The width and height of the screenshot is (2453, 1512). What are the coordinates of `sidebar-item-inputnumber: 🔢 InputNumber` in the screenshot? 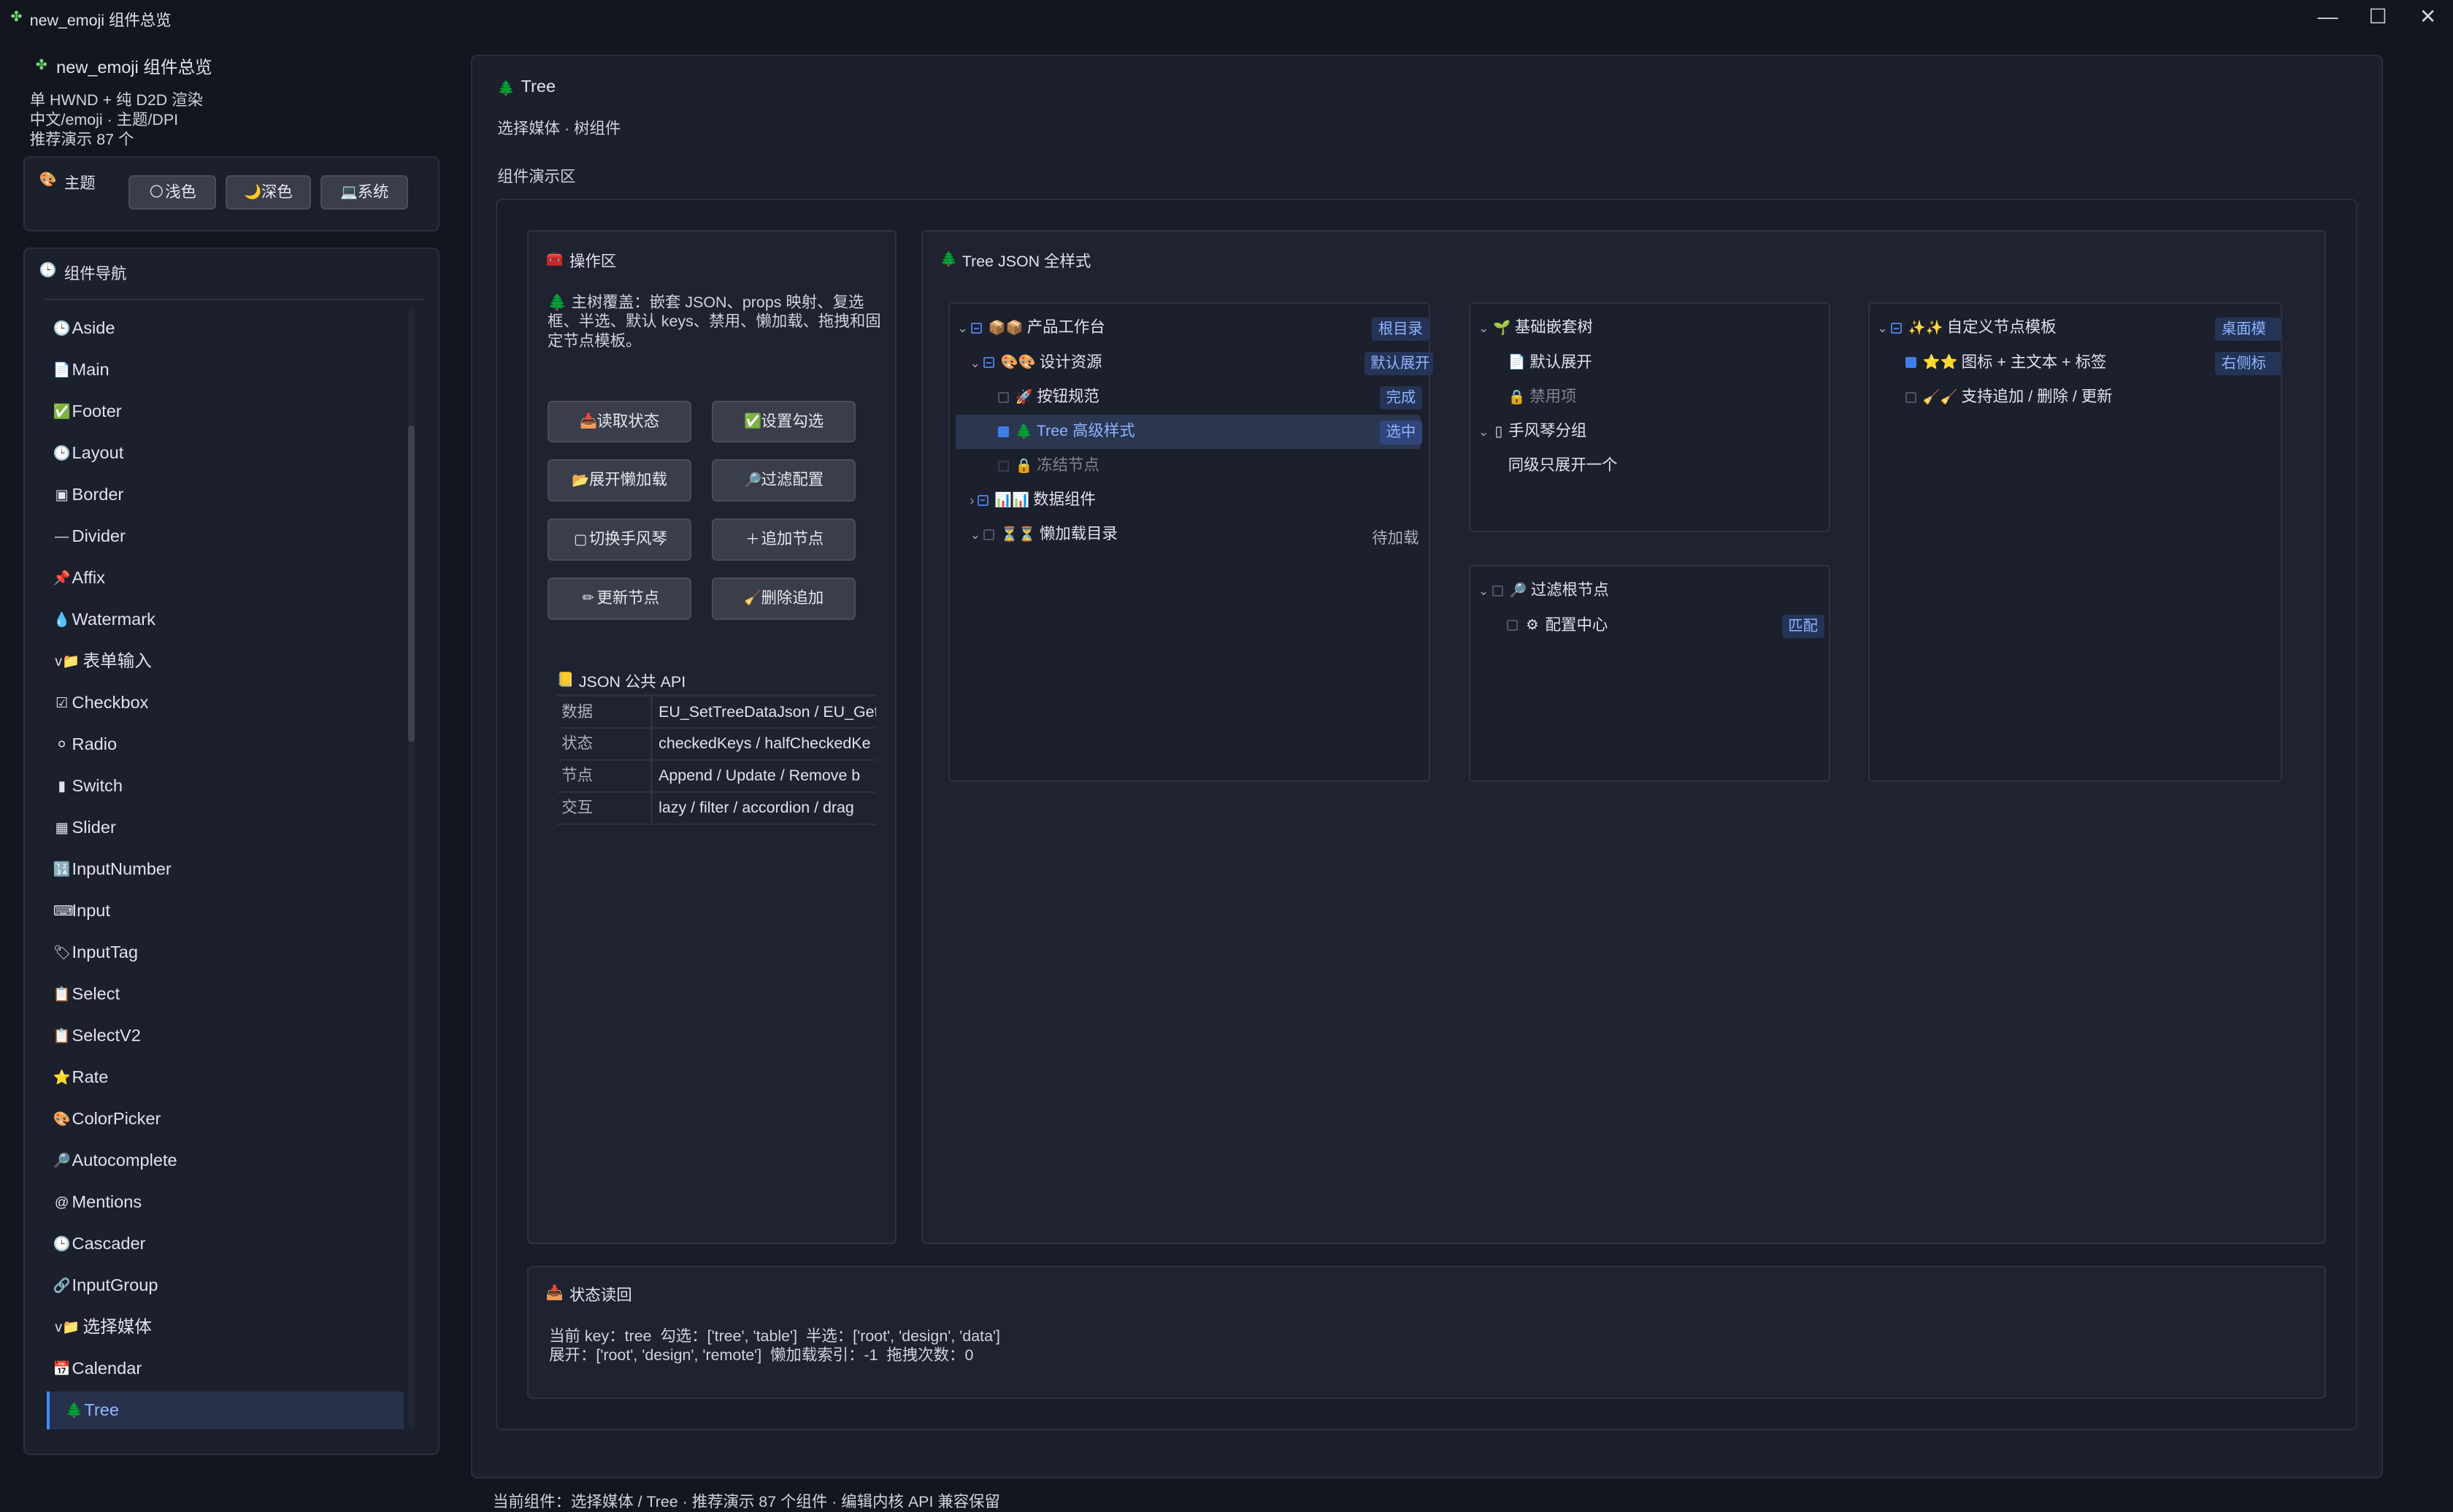 It's located at (228, 869).